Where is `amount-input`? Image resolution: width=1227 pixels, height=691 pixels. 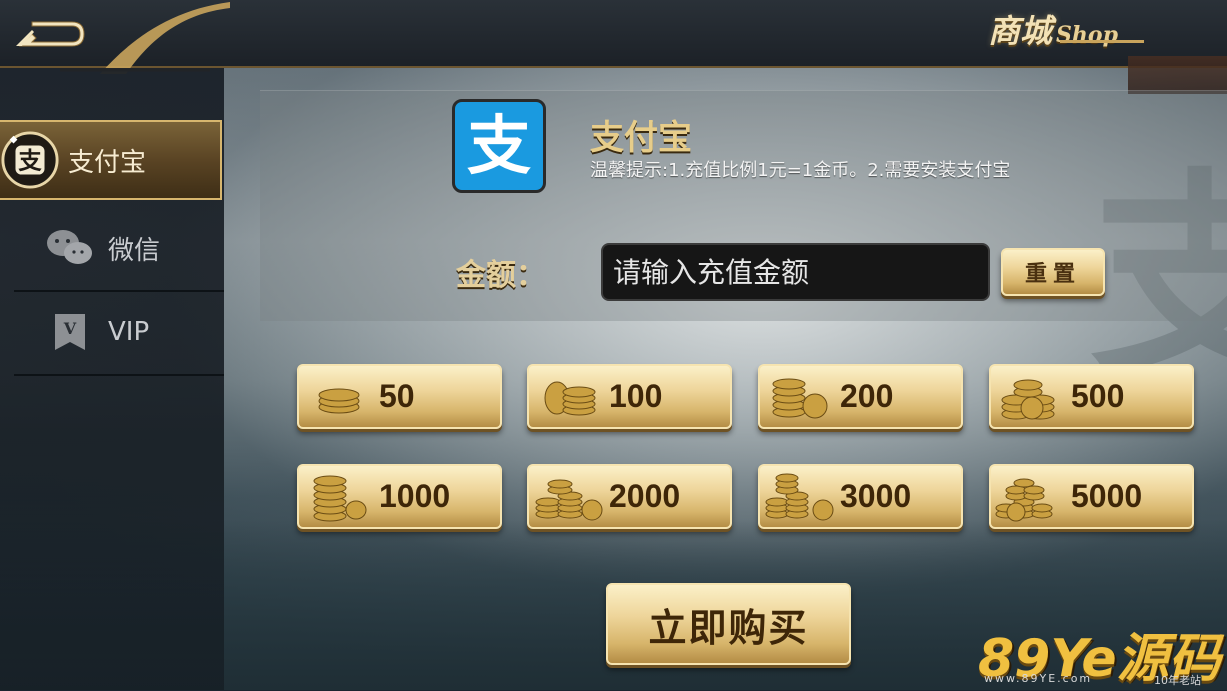
amount-input is located at coordinates (795, 272).